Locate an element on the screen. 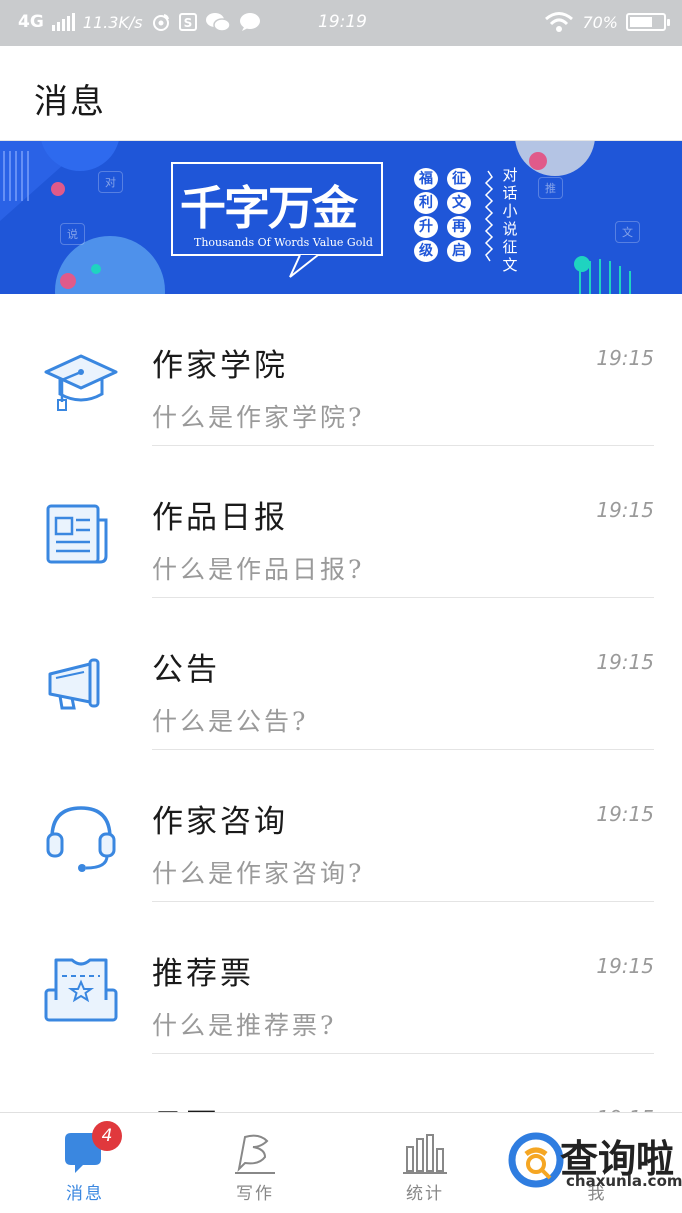 The width and height of the screenshot is (682, 1213). battery-percent: 70% is located at coordinates (600, 22).